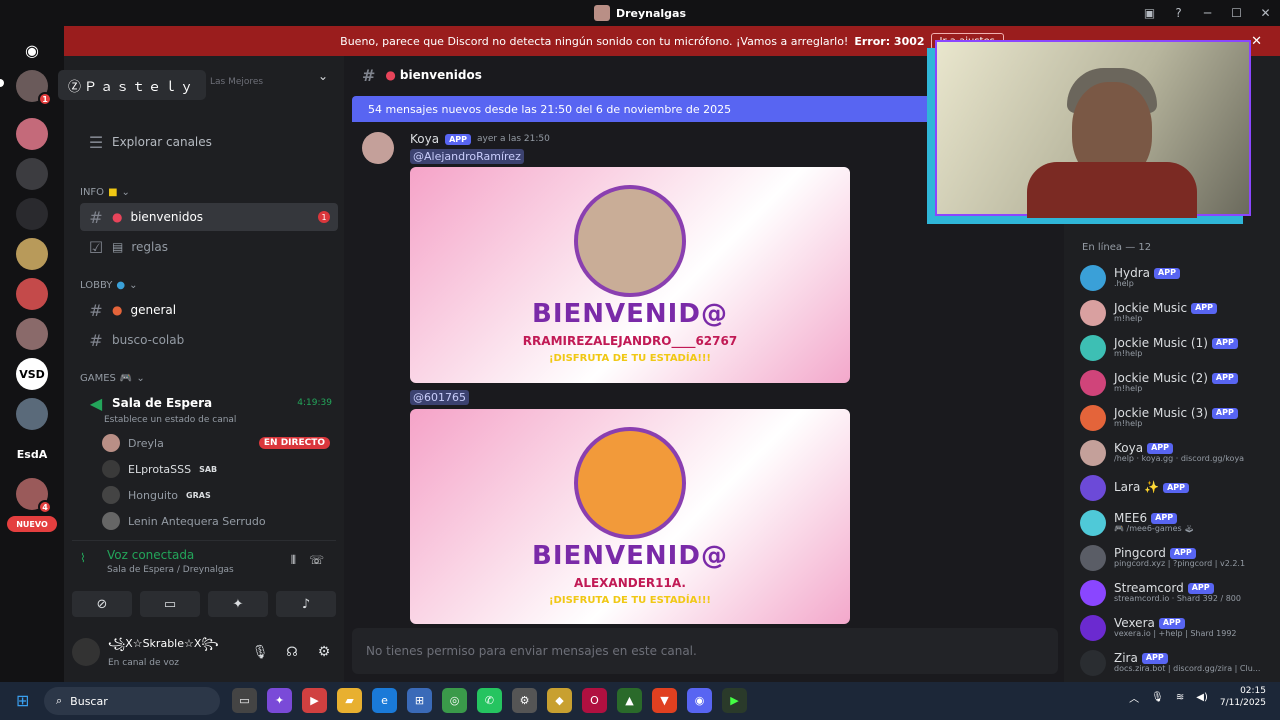  I want to click on server-icon: 4, so click(34, 496).